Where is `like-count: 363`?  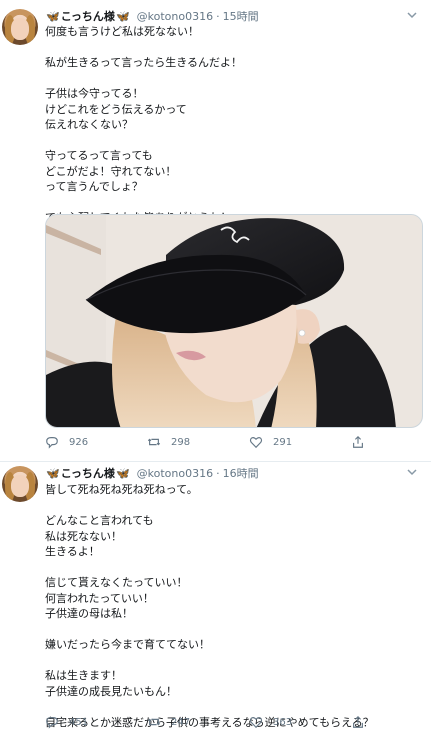 like-count: 363 is located at coordinates (283, 722).